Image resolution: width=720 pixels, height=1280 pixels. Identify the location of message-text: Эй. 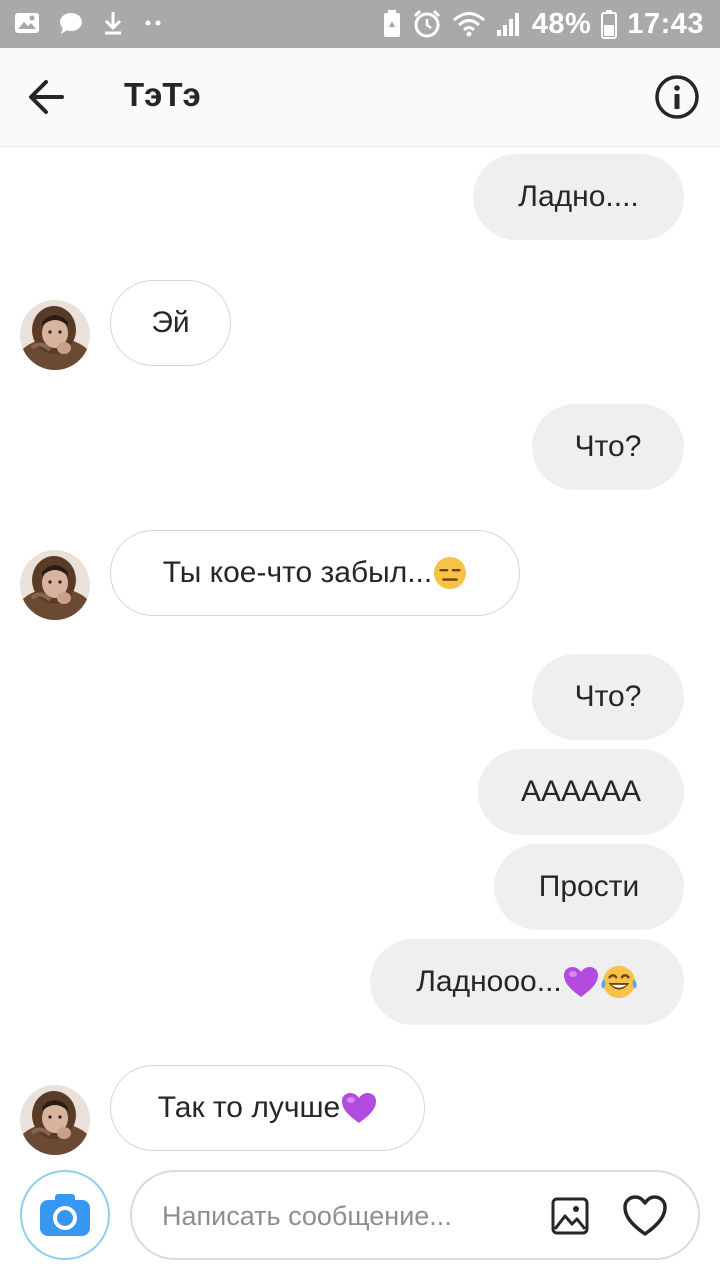
(170, 322).